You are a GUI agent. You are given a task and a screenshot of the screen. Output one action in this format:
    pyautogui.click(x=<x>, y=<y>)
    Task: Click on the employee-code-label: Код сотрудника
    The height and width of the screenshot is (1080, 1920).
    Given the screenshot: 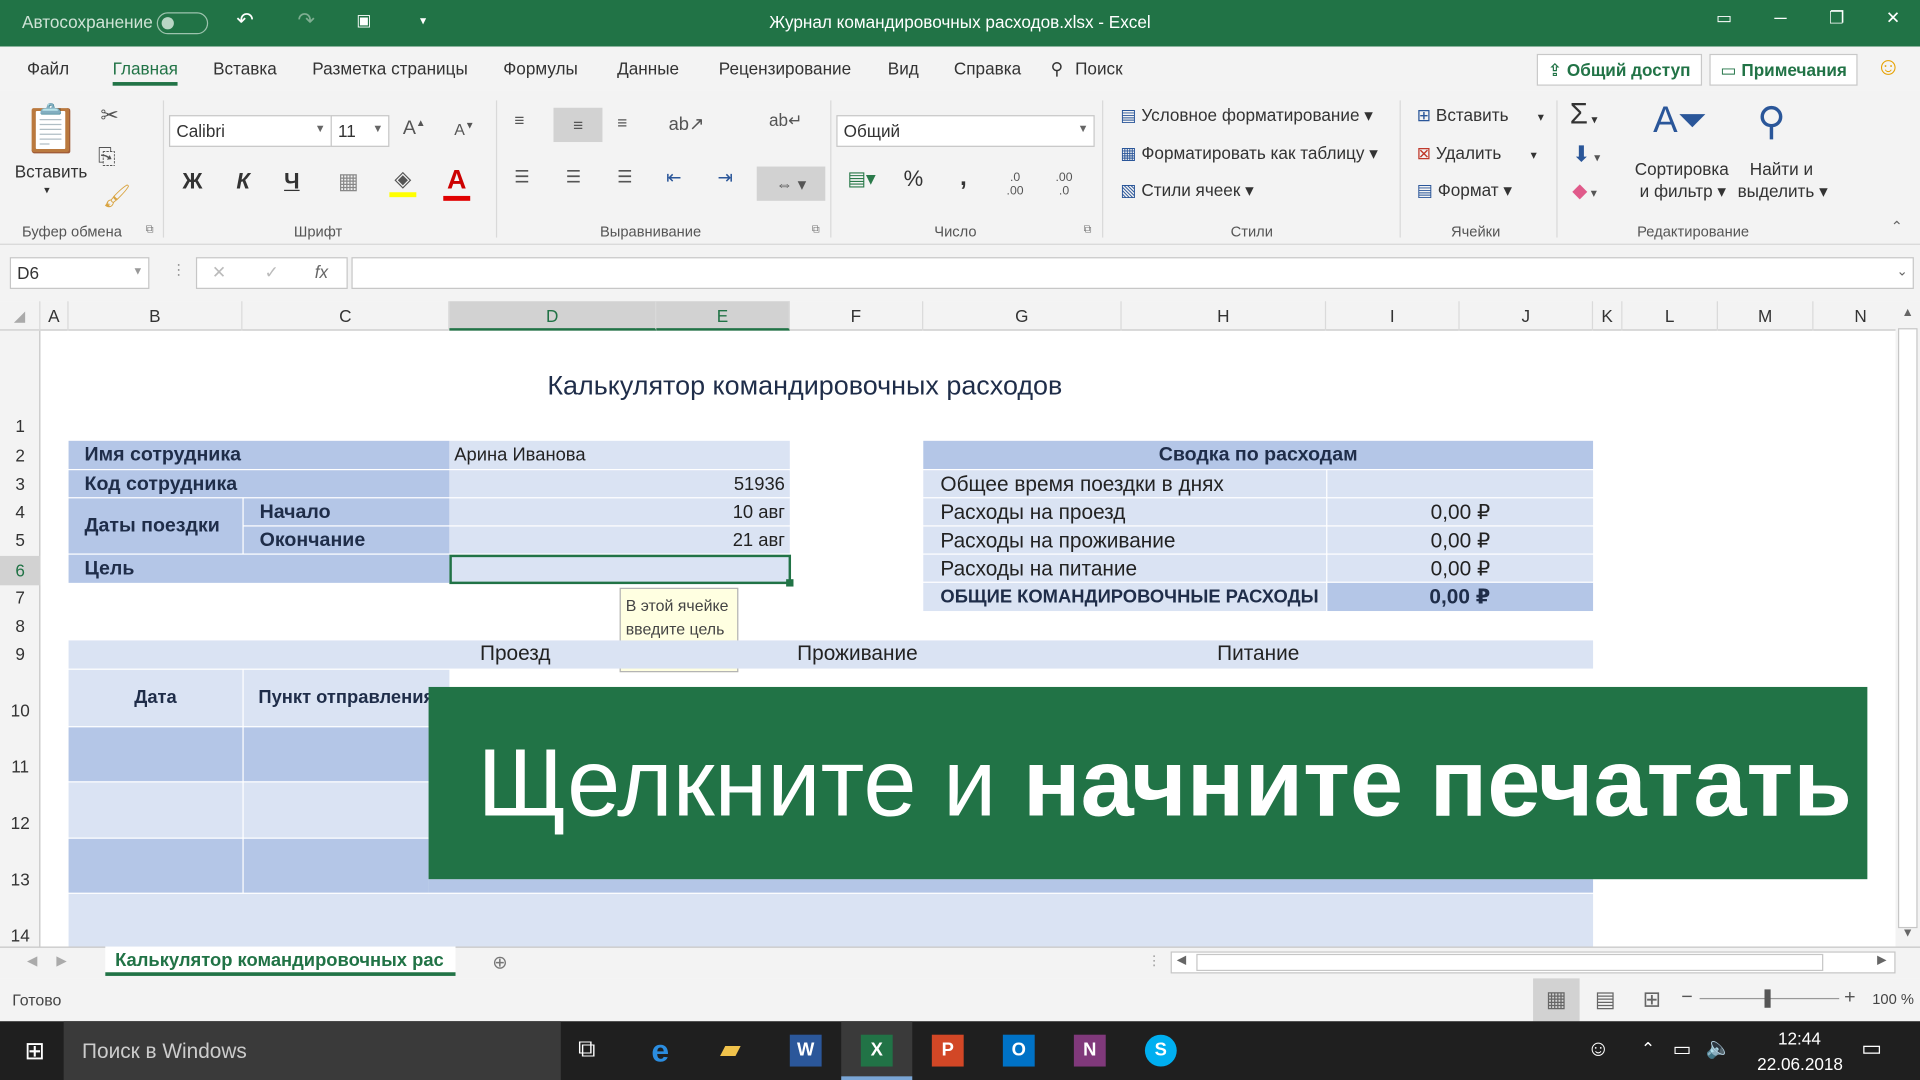 What is the action you would take?
    pyautogui.click(x=259, y=484)
    